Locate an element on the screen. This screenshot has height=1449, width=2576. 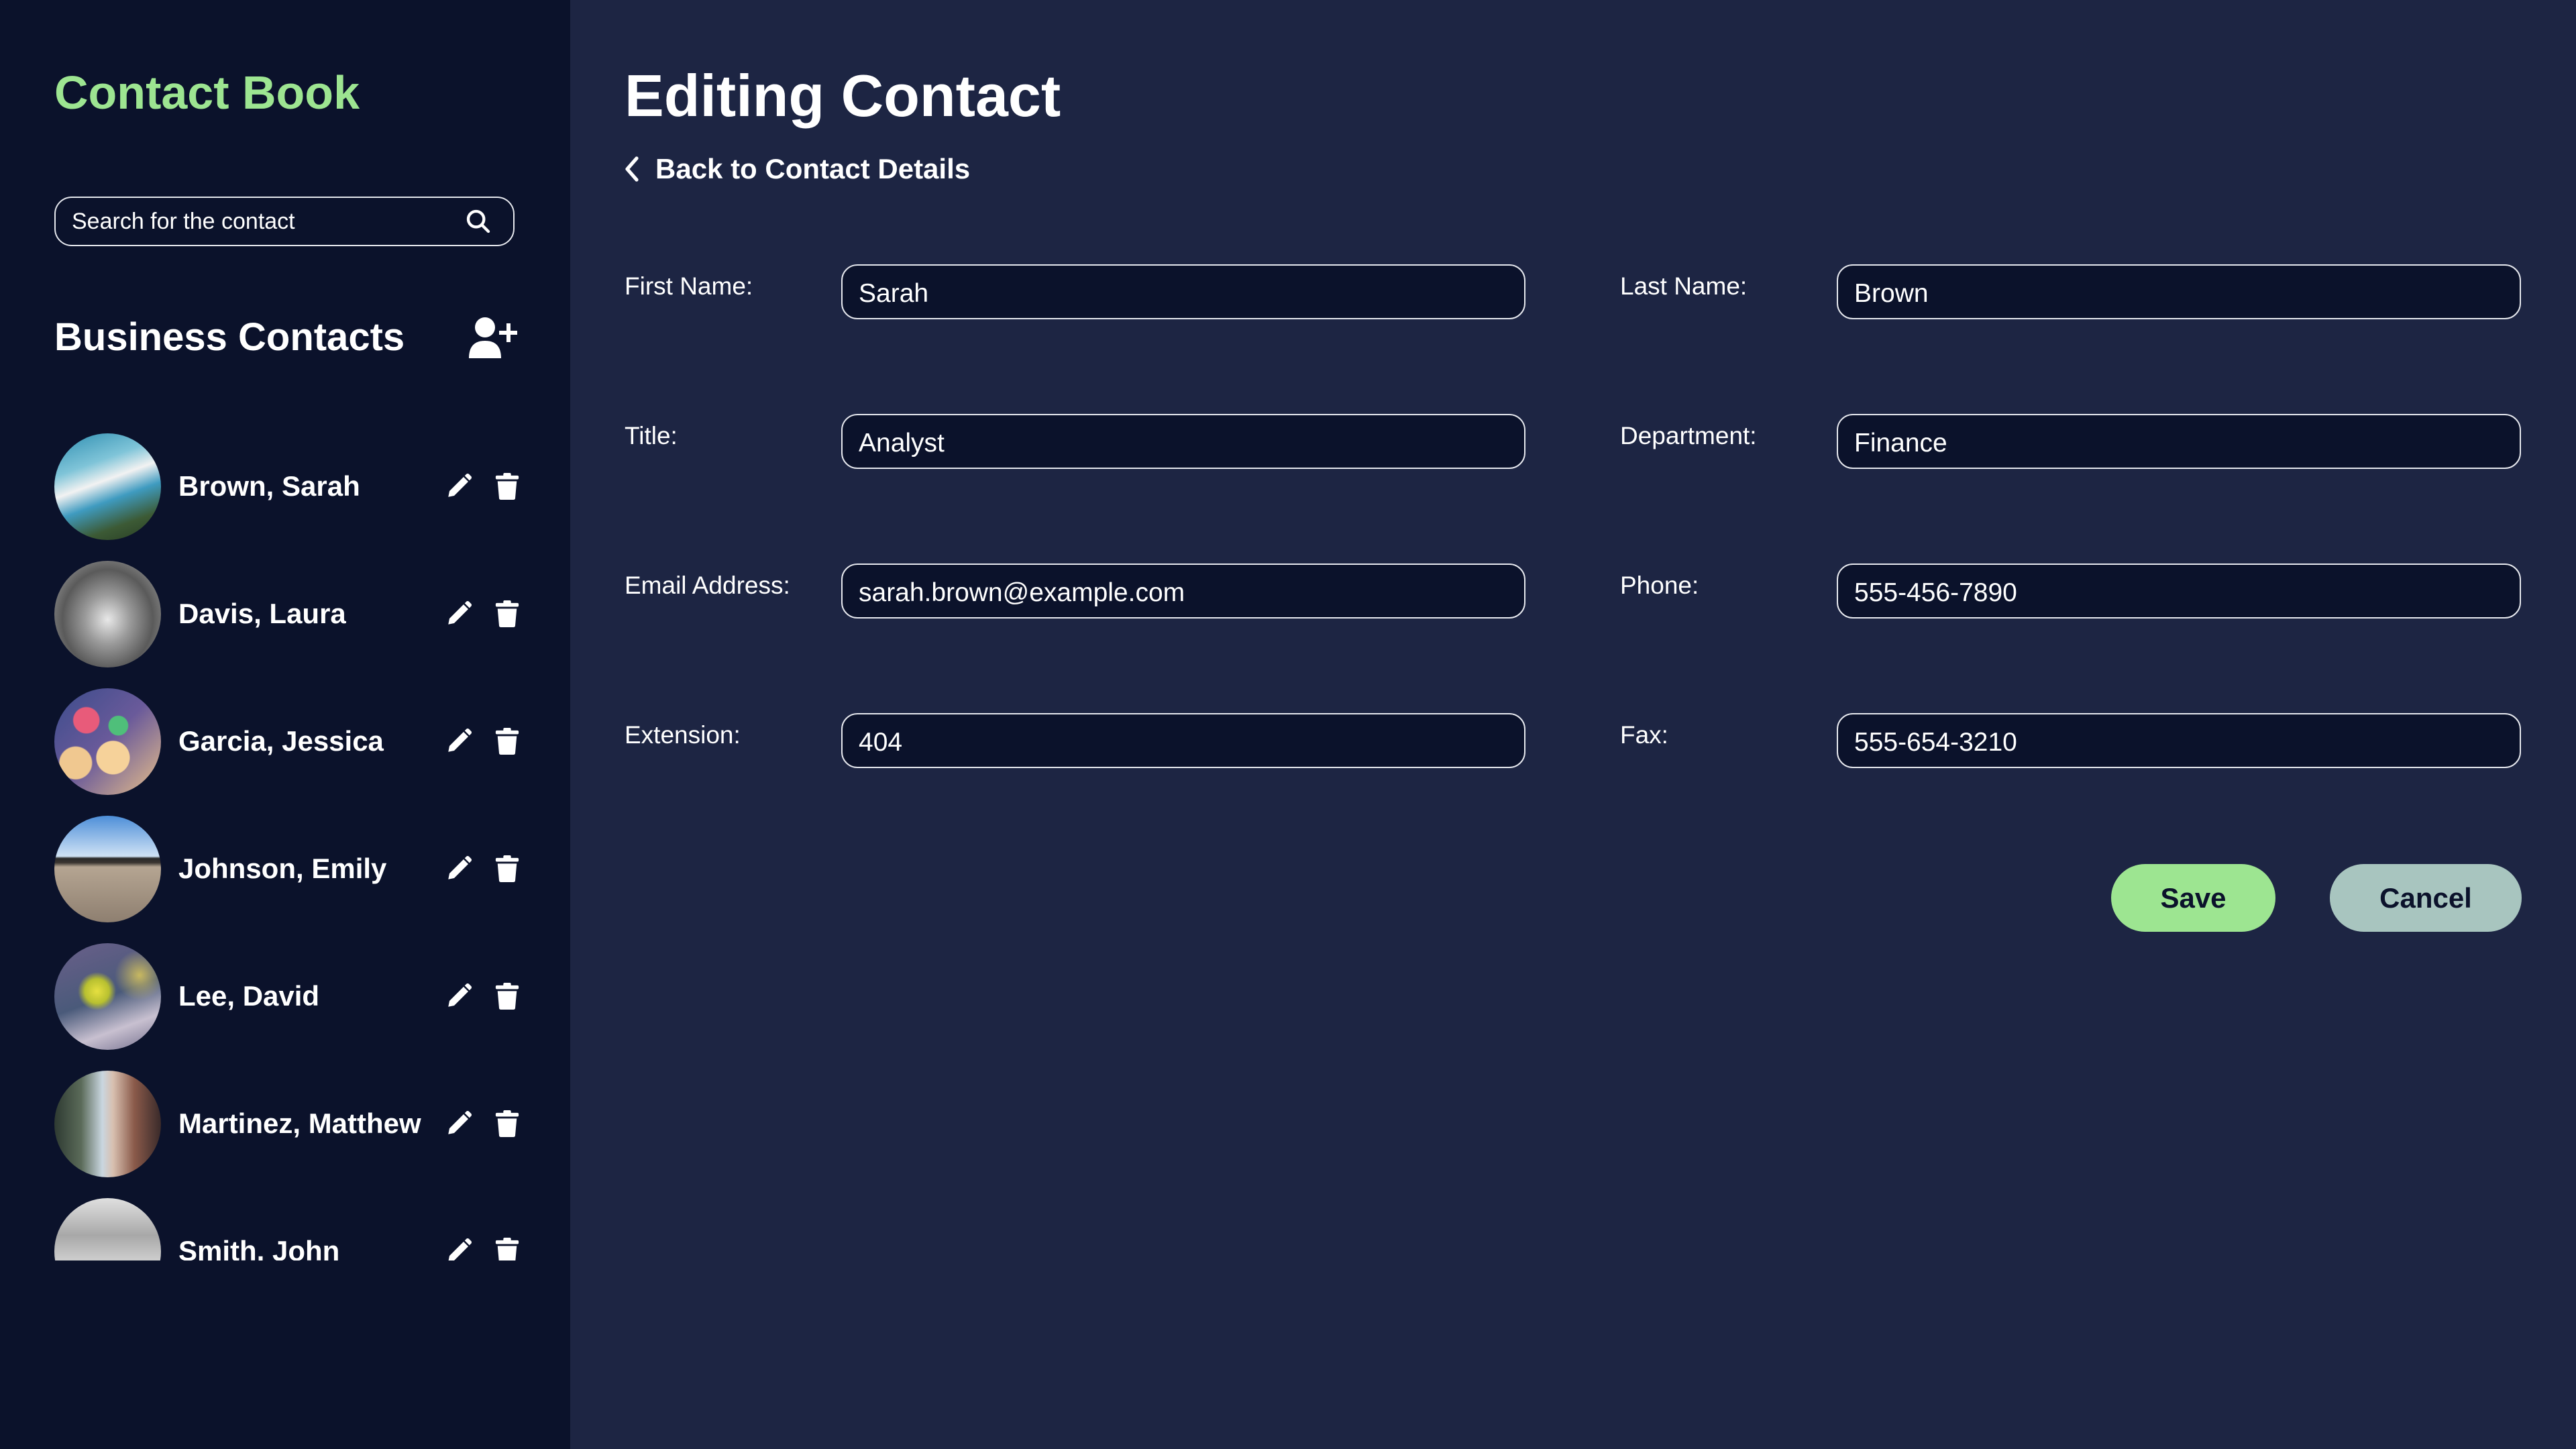
contact-item: Lee, David is located at coordinates (289, 996).